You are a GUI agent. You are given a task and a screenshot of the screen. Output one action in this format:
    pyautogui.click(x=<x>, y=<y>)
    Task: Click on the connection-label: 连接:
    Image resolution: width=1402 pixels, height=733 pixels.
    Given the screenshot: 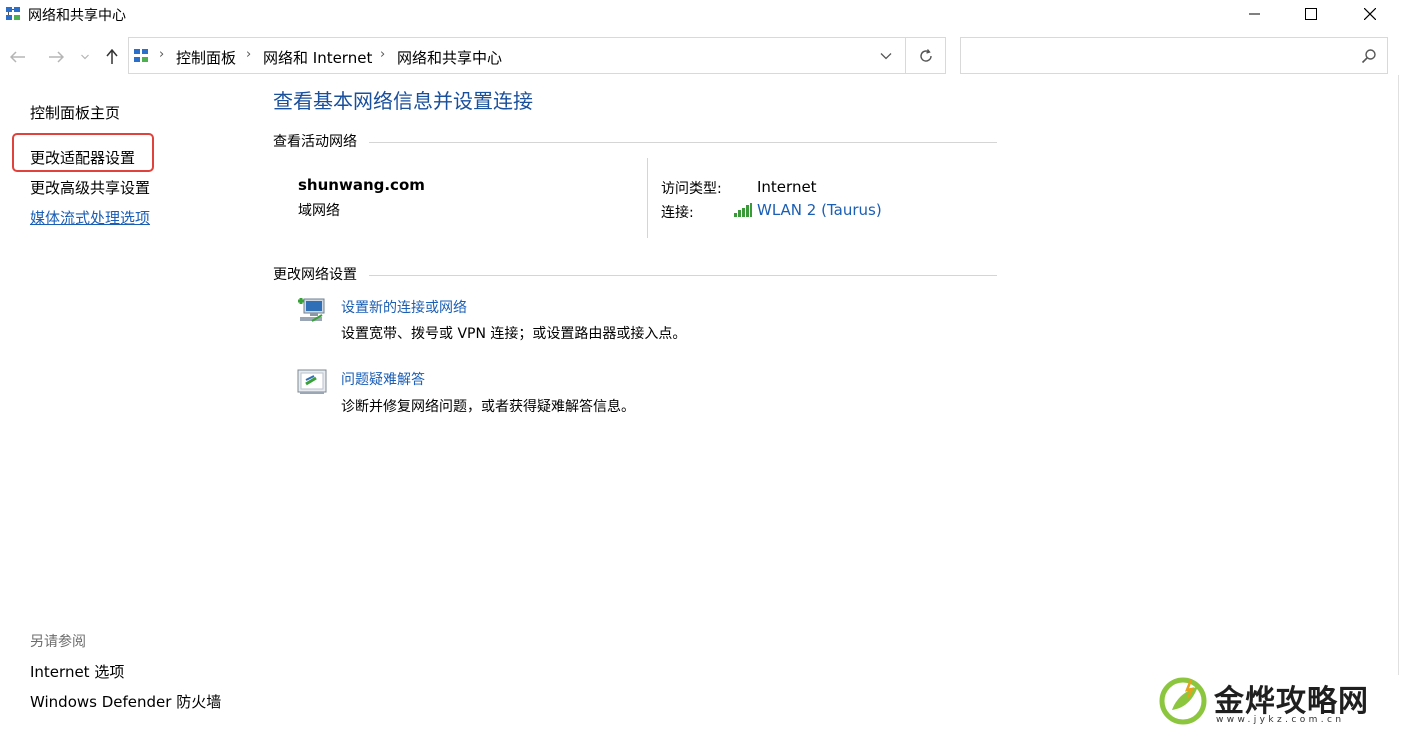 What is the action you would take?
    pyautogui.click(x=677, y=213)
    